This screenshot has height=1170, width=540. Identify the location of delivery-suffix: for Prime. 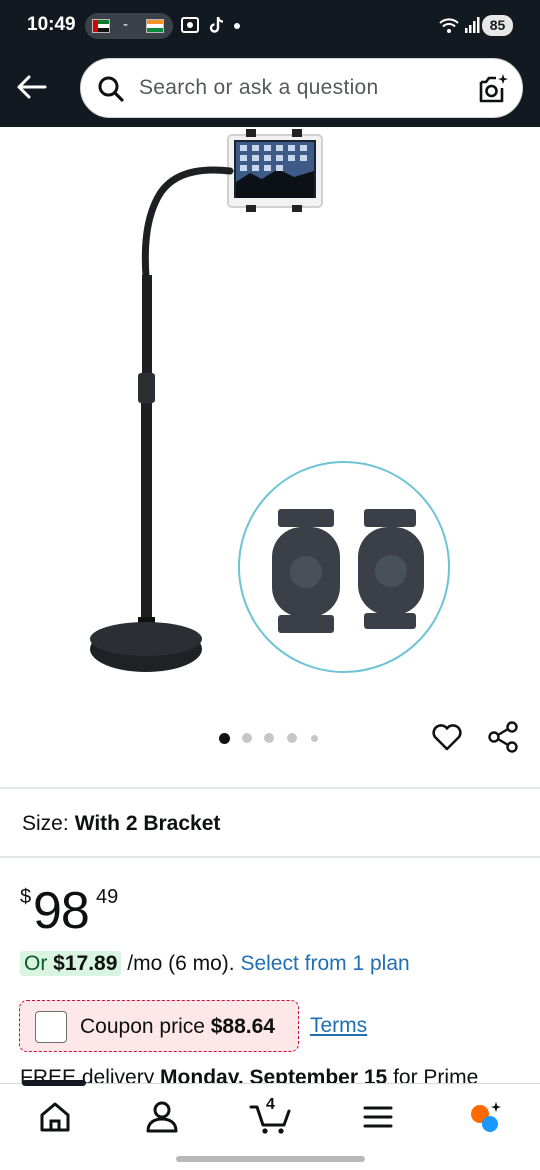
(433, 1074).